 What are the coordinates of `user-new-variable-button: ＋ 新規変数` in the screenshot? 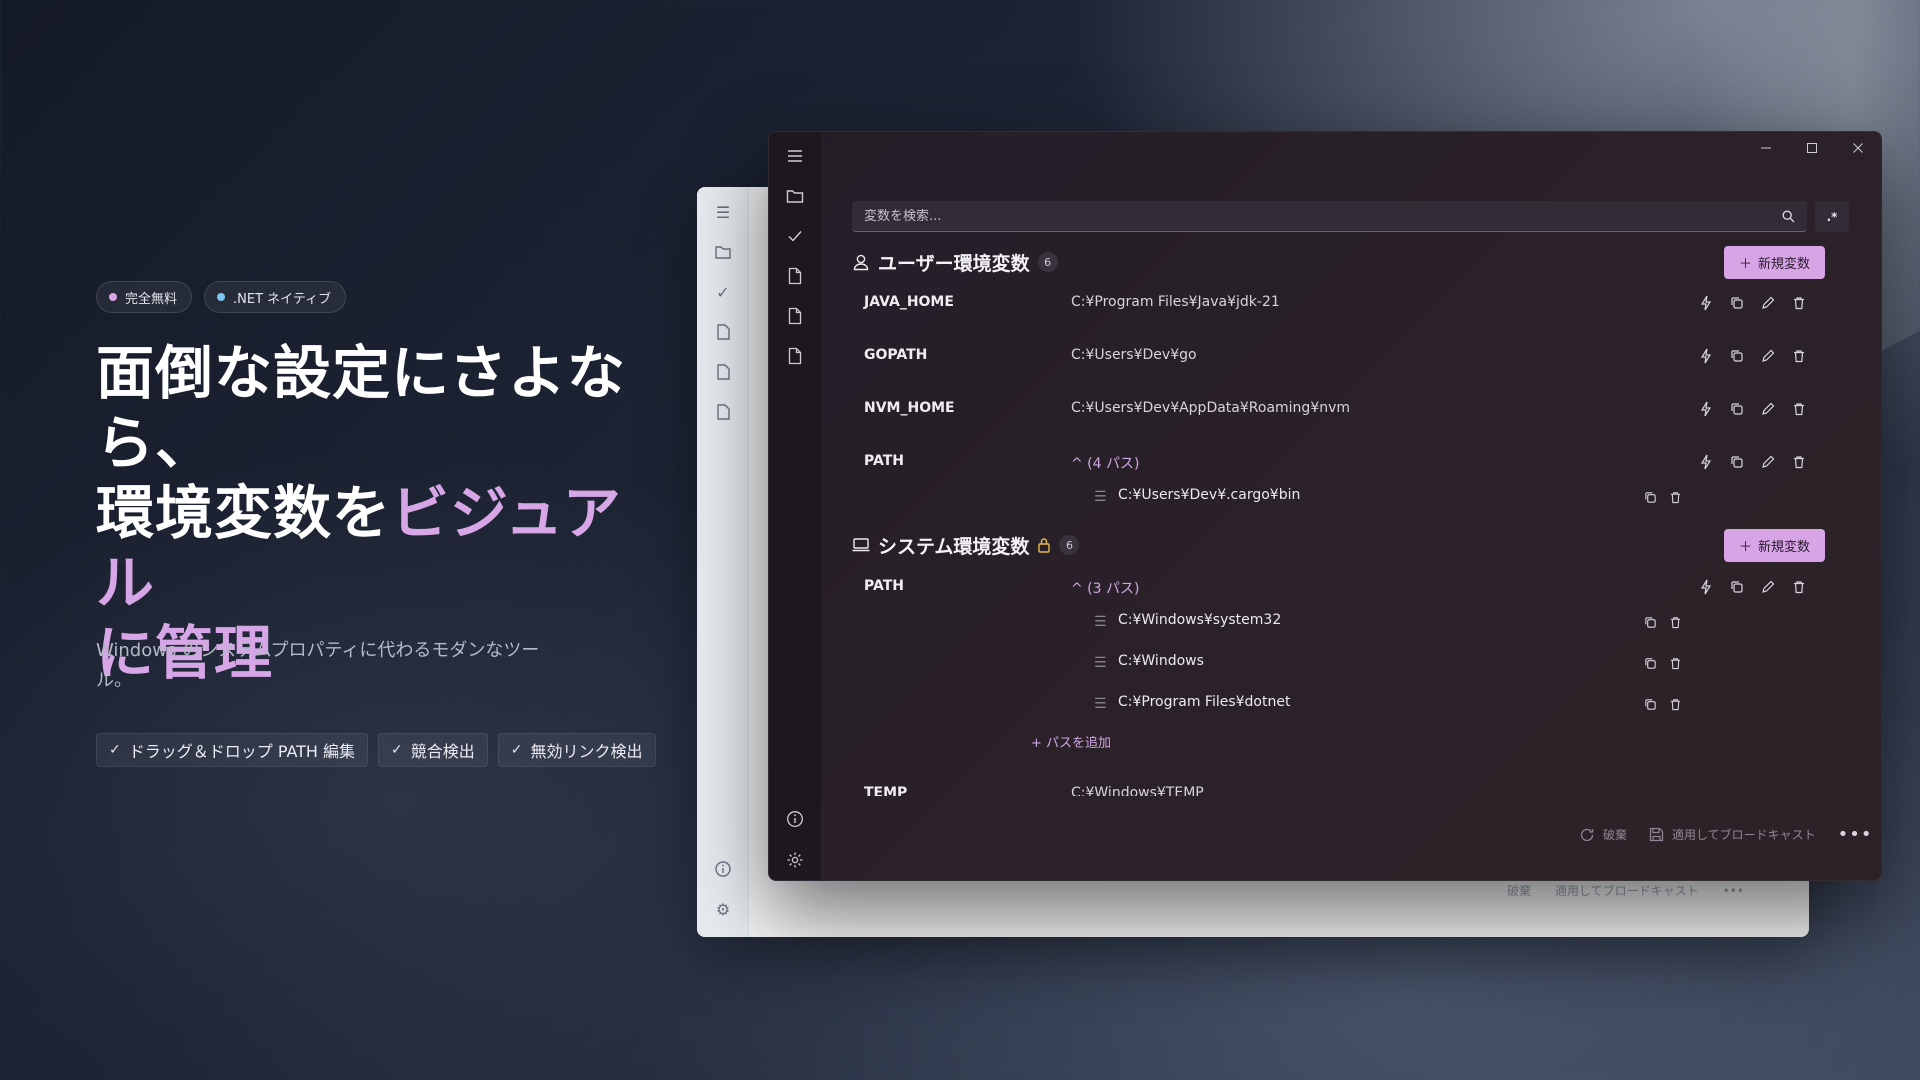 It's located at (1774, 262).